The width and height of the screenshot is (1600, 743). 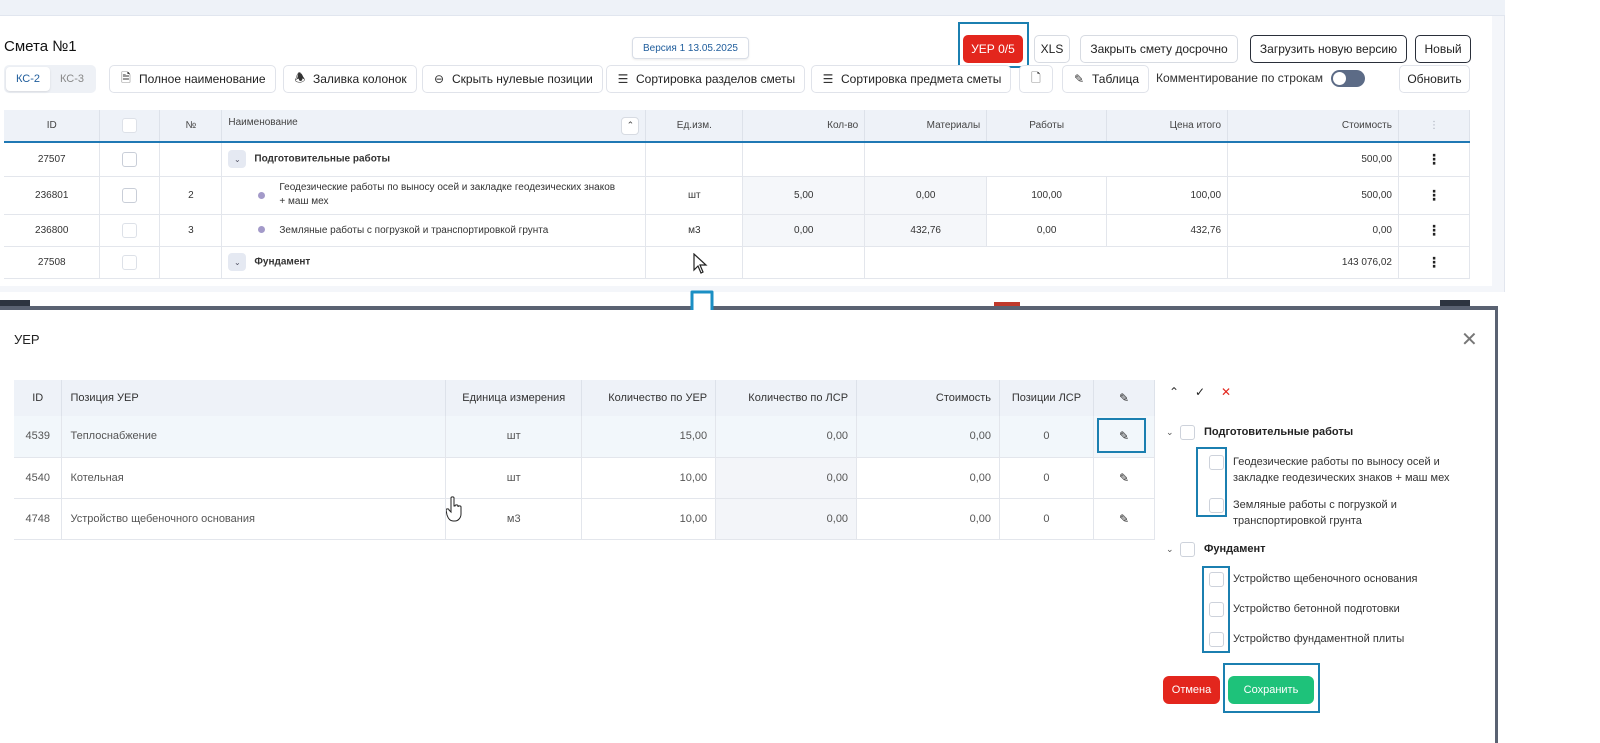 What do you see at coordinates (1106, 79) in the screenshot?
I see `table-button: ✎ Таблица` at bounding box center [1106, 79].